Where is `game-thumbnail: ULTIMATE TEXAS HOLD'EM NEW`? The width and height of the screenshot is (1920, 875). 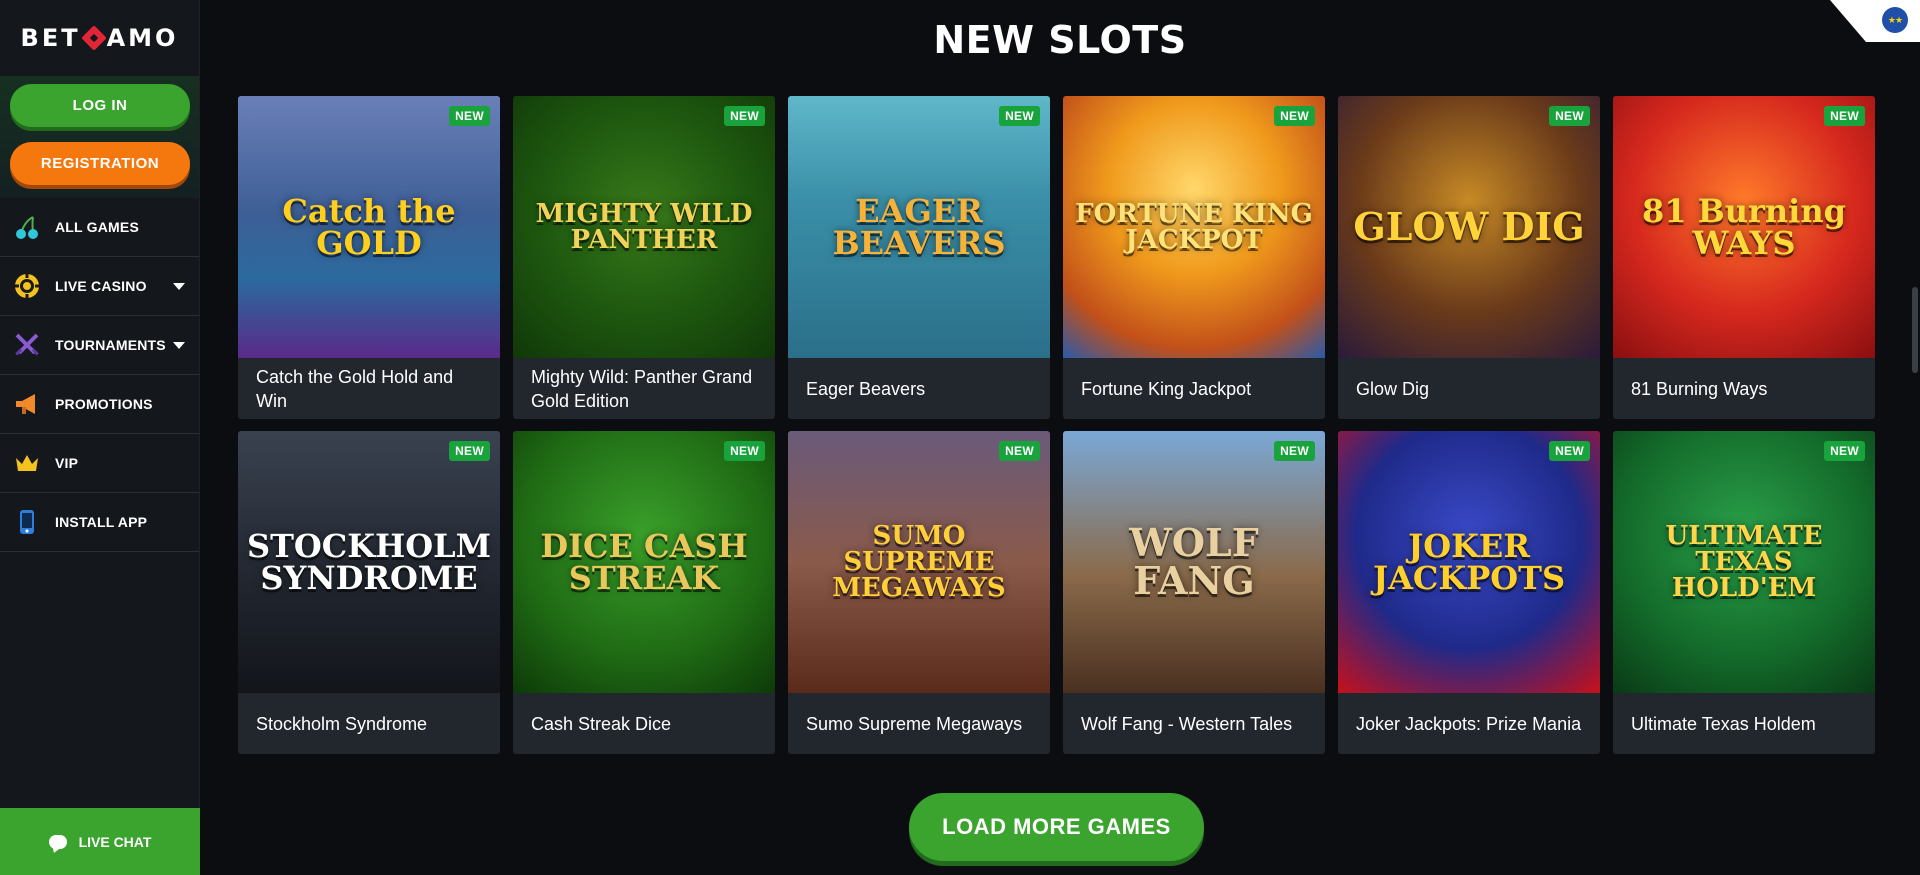
game-thumbnail: ULTIMATE TEXAS HOLD'EM NEW is located at coordinates (1744, 562).